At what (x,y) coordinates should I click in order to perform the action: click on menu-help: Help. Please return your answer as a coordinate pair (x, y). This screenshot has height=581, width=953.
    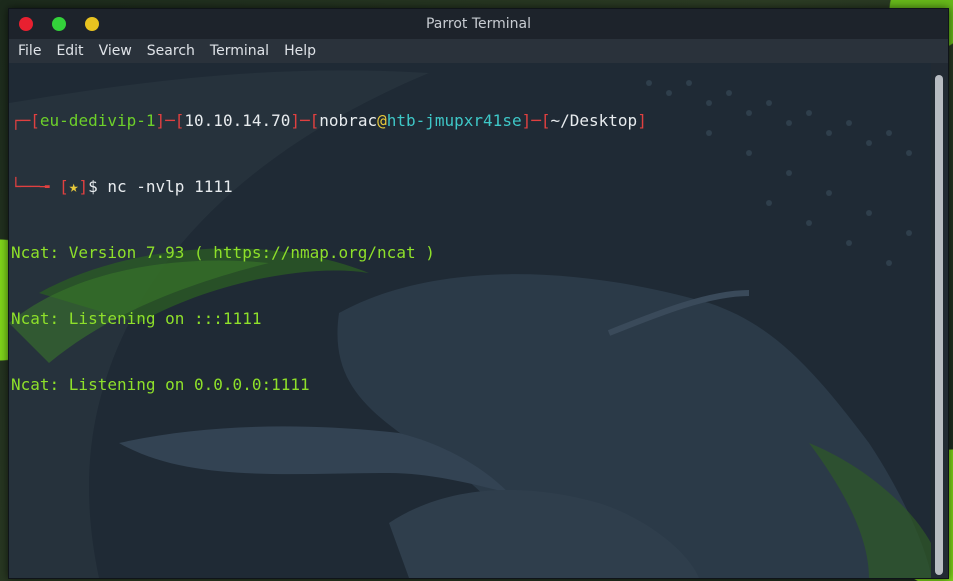
    Looking at the image, I should click on (298, 51).